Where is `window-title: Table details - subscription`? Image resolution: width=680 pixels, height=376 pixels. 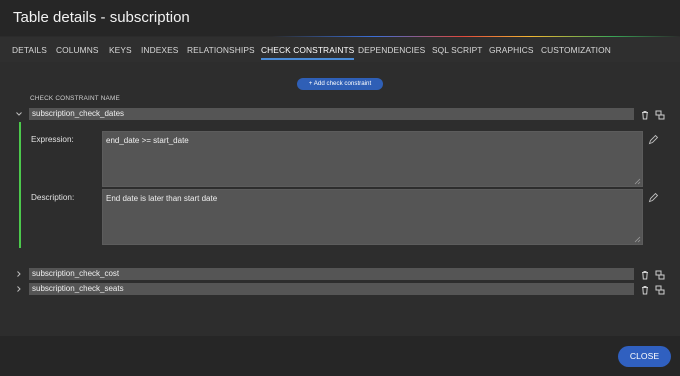
window-title: Table details - subscription is located at coordinates (101, 17).